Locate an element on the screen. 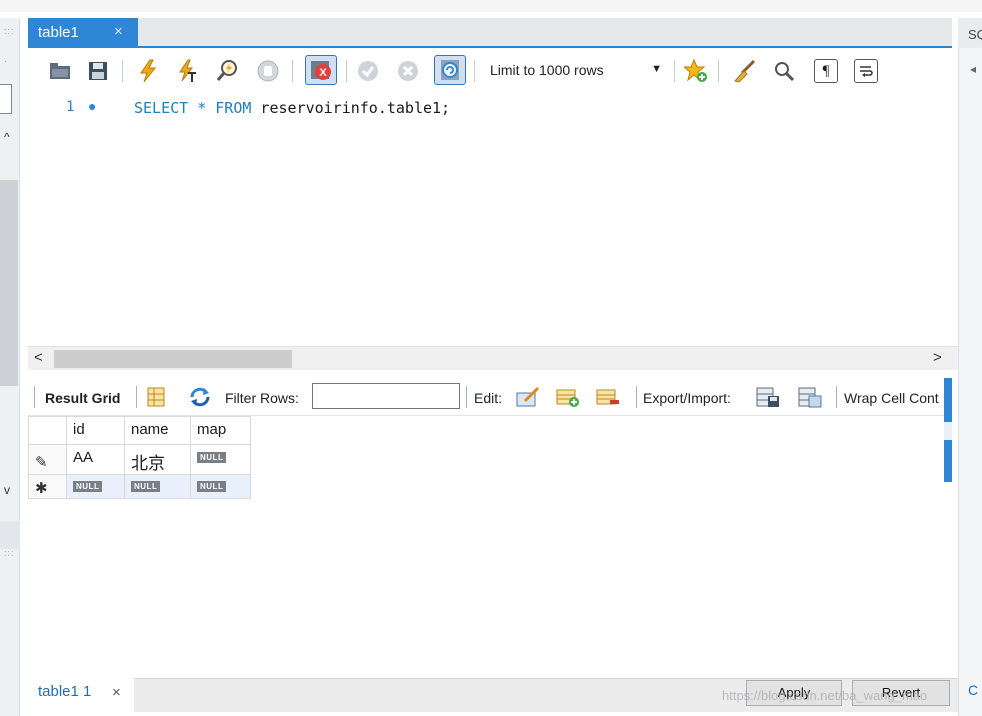 The image size is (982, 716). edit-pencil-icon: ✎ is located at coordinates (47, 459).